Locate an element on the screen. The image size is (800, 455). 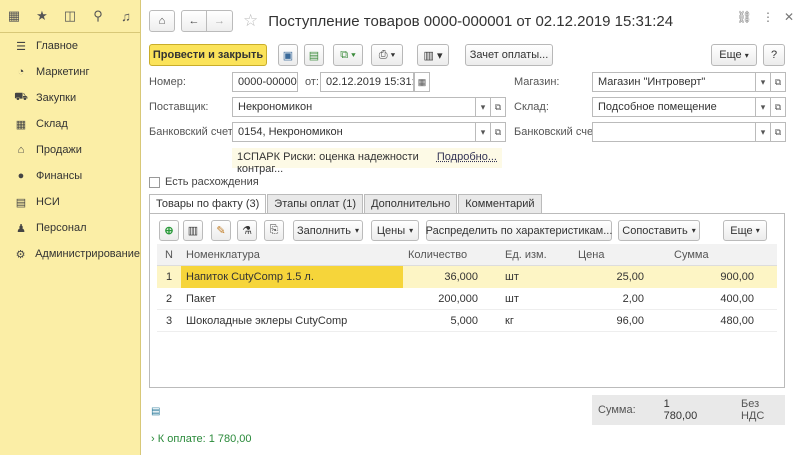
table-row: 2 Пакет 200,000 шт 2,00 400,00 is located at coordinates (467, 299).